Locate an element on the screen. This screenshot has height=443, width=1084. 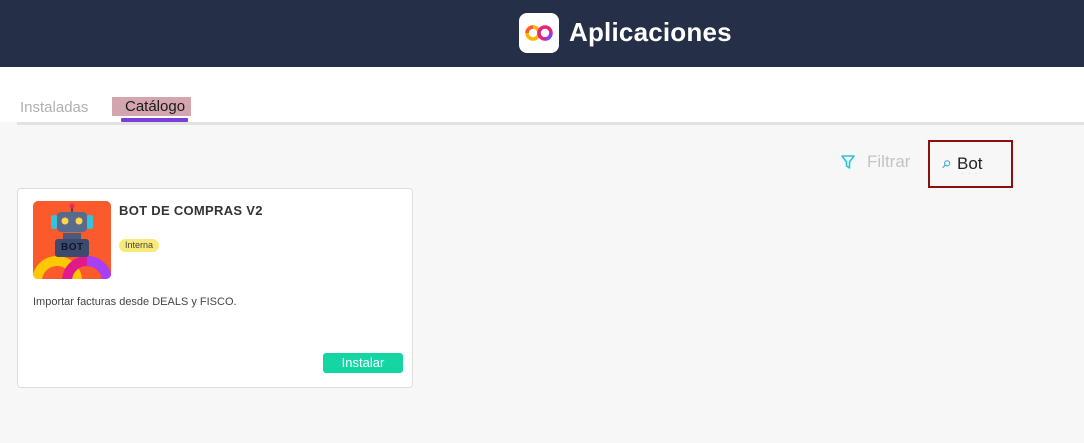
page-title: Aplicaciones is located at coordinates (650, 32).